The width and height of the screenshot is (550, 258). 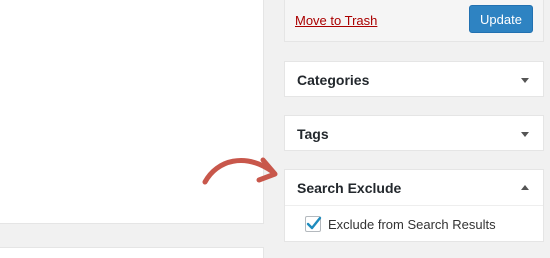 I want to click on move-to-trash-link: Move to Trash, so click(x=336, y=20).